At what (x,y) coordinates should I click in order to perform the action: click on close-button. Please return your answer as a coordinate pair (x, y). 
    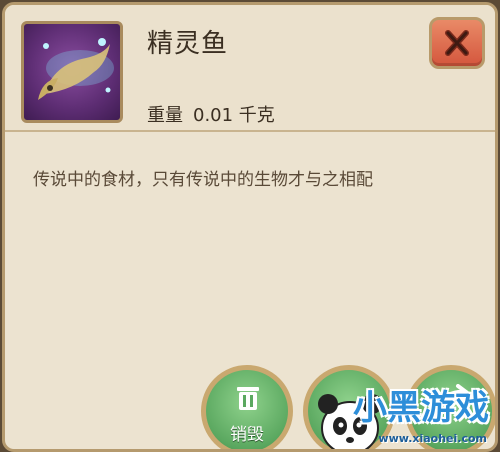
    Looking at the image, I should click on (457, 43).